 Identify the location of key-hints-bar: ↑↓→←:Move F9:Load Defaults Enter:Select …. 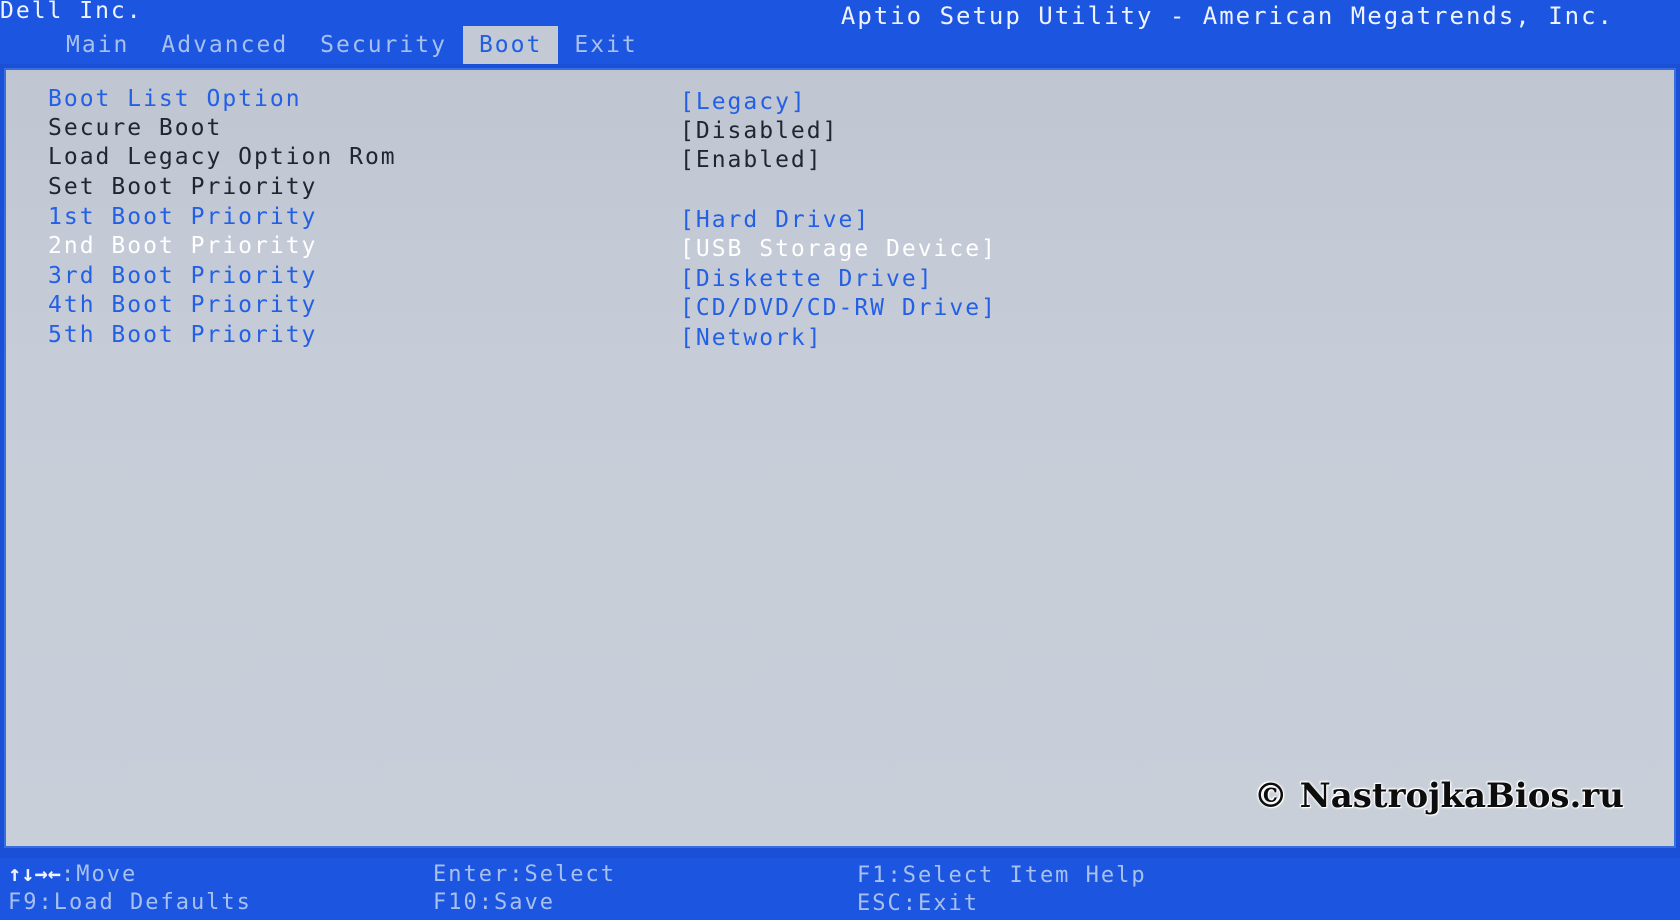
(840, 889).